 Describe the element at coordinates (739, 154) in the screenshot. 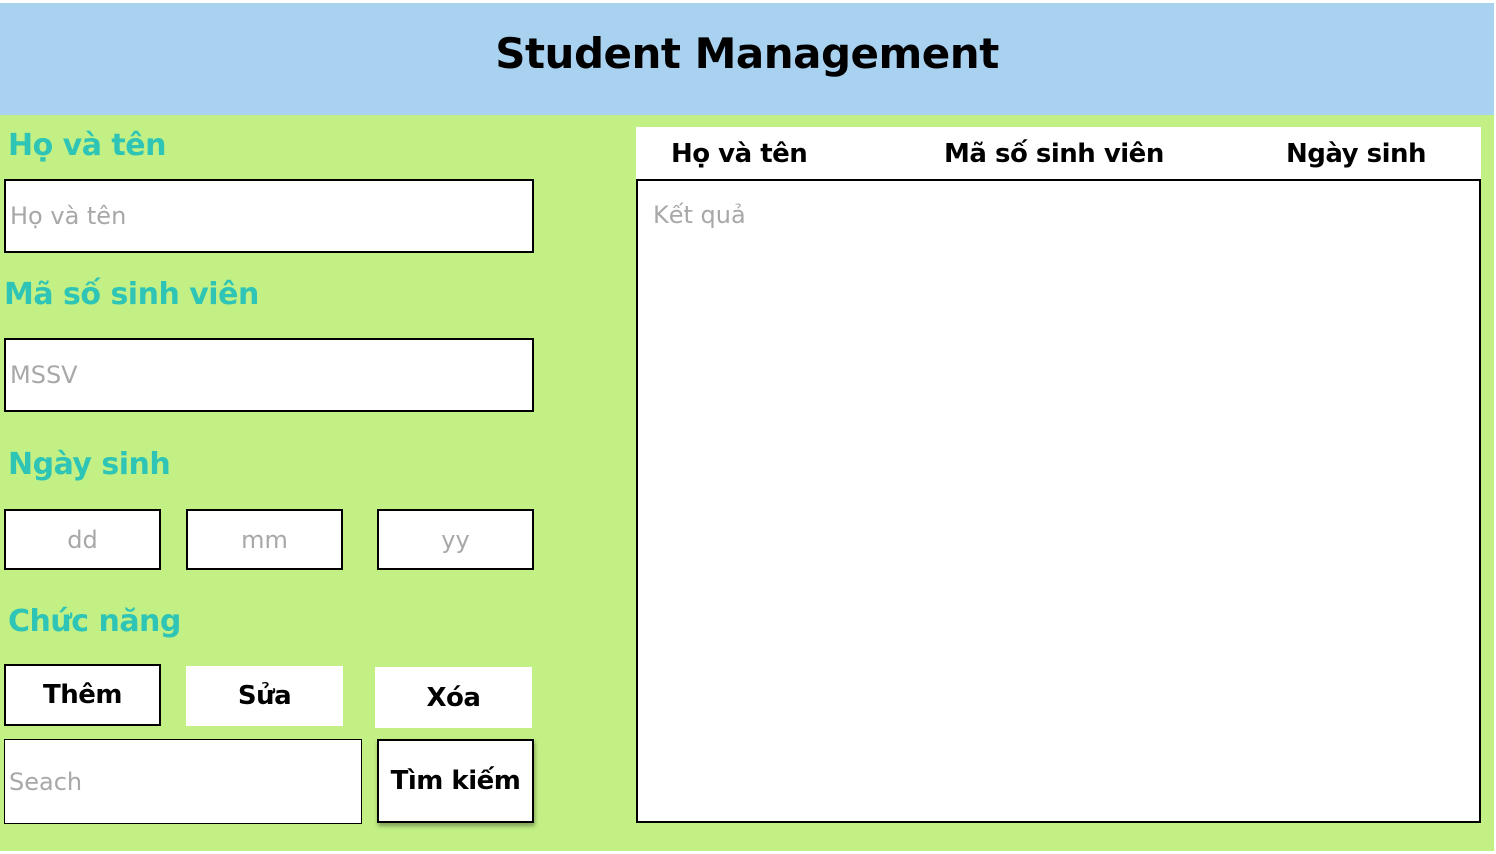

I see `column-header-name: Họ và tên` at that location.